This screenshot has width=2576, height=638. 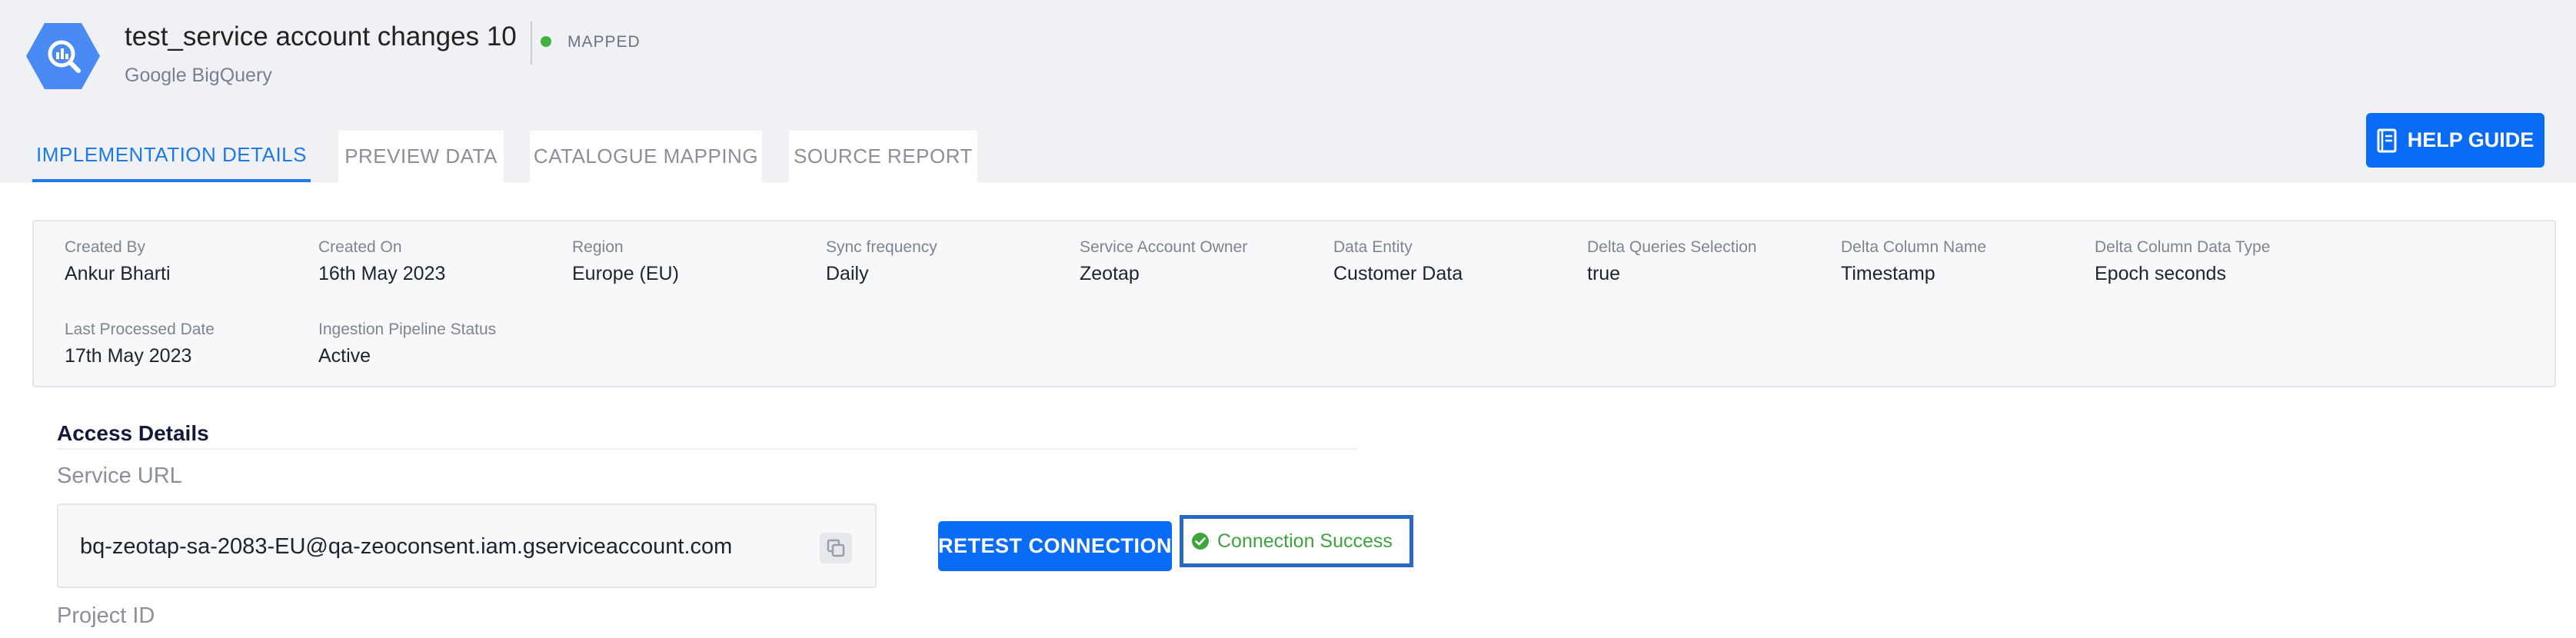 What do you see at coordinates (1913, 261) in the screenshot?
I see `detail-delta-column-name: Delta Column Name Timestamp` at bounding box center [1913, 261].